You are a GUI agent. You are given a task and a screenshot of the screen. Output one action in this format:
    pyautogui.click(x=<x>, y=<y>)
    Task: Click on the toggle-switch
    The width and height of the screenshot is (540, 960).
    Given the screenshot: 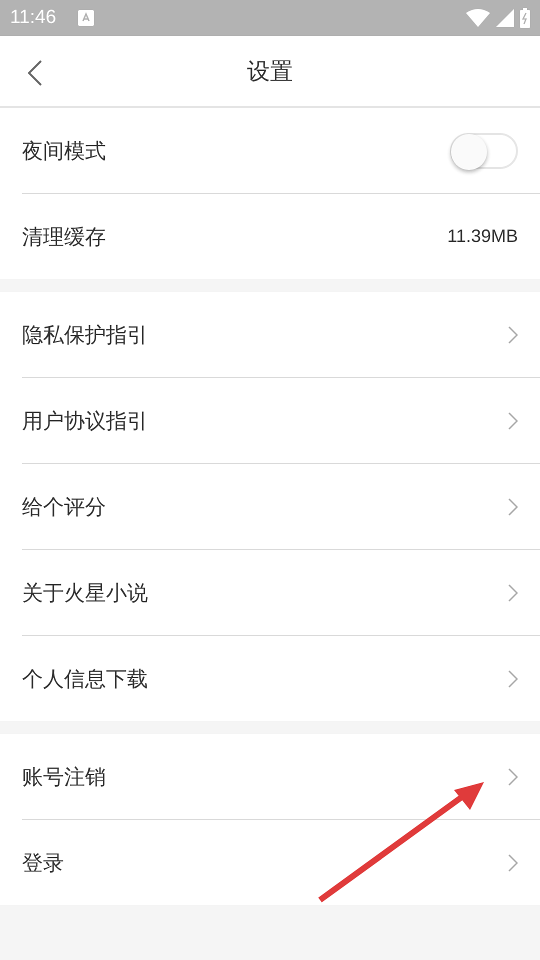 What is the action you would take?
    pyautogui.click(x=484, y=150)
    